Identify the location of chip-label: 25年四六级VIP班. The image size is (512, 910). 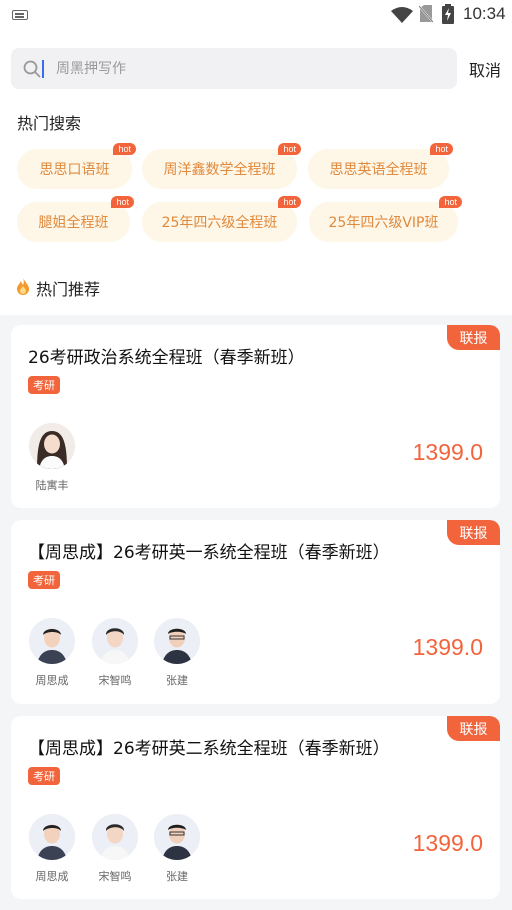
(383, 223).